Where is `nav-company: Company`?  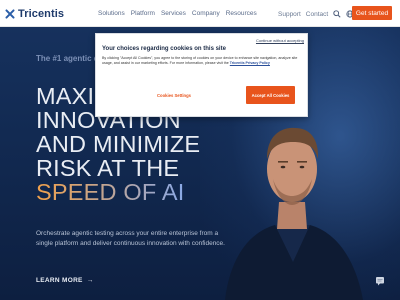
nav-company: Company is located at coordinates (206, 13).